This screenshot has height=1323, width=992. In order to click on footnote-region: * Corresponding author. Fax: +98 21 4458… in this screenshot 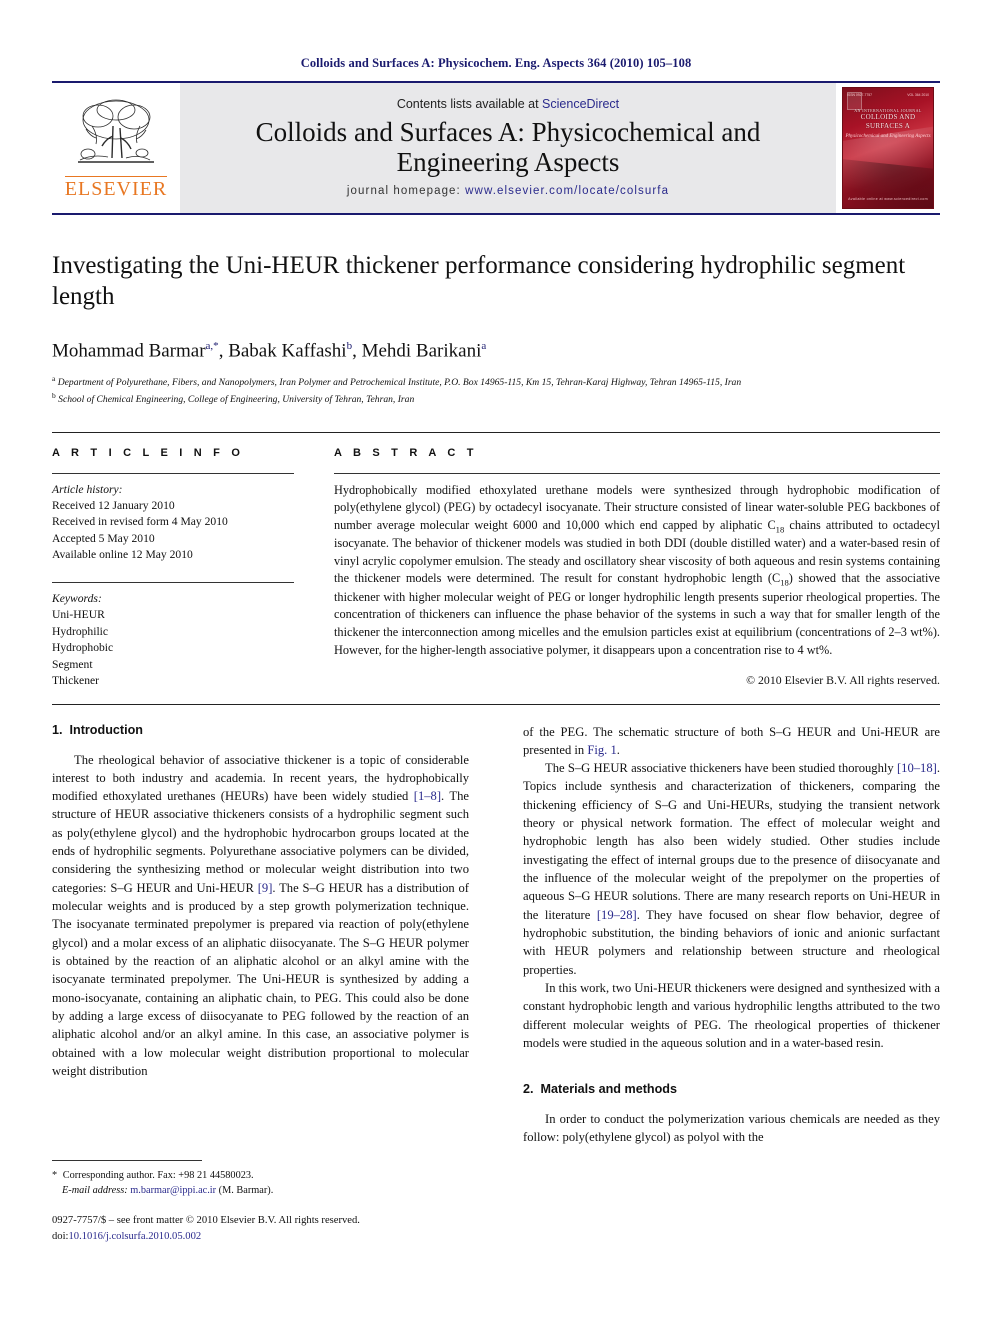, I will do `click(260, 1179)`.